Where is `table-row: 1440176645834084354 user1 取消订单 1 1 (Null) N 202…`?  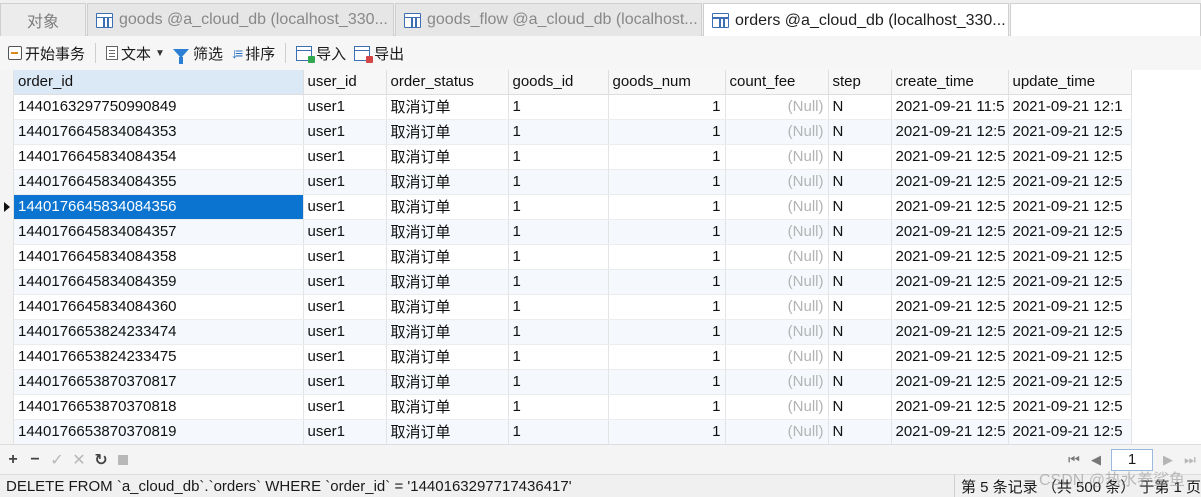 table-row: 1440176645834084354 user1 取消订单 1 1 (Null) N 202… is located at coordinates (573, 157).